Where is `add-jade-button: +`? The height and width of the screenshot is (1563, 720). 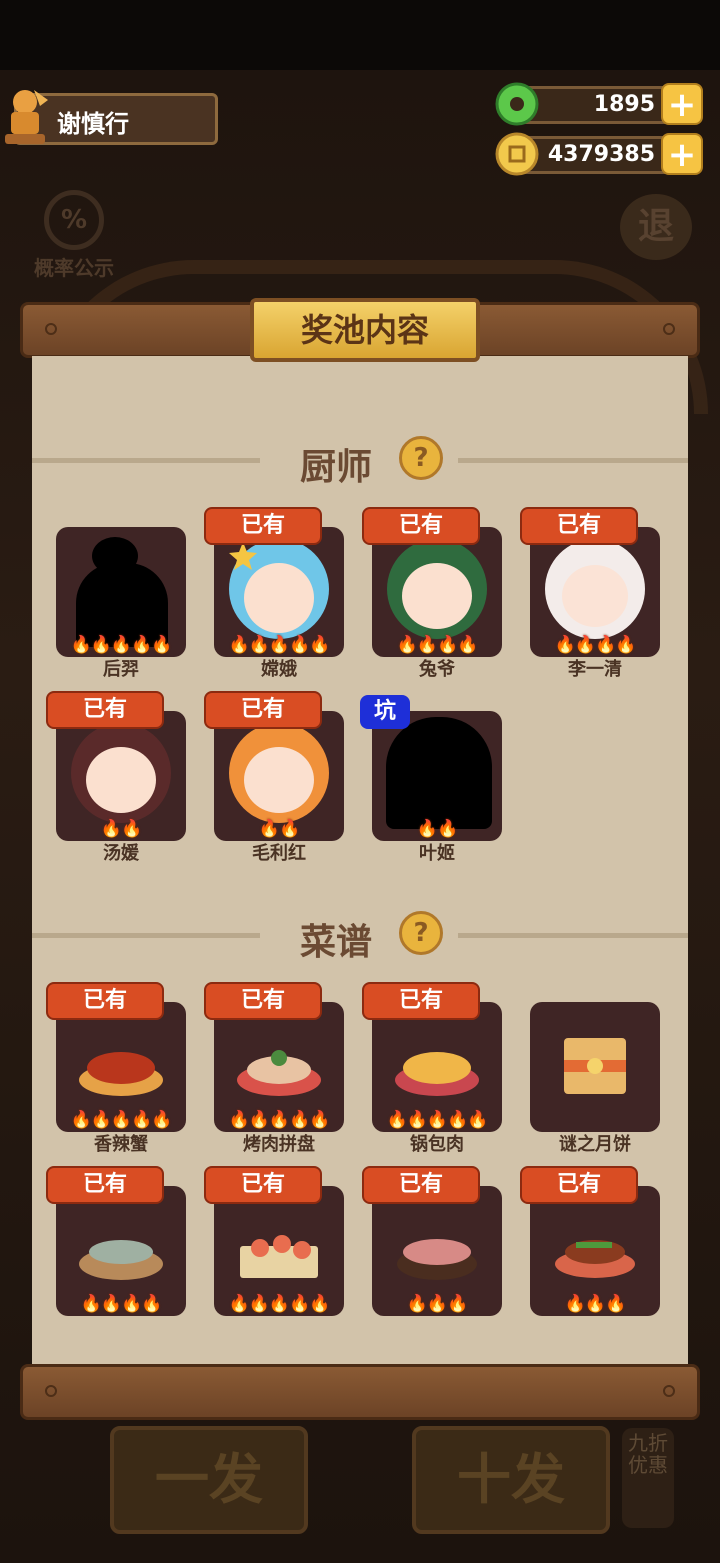 add-jade-button: + is located at coordinates (682, 104).